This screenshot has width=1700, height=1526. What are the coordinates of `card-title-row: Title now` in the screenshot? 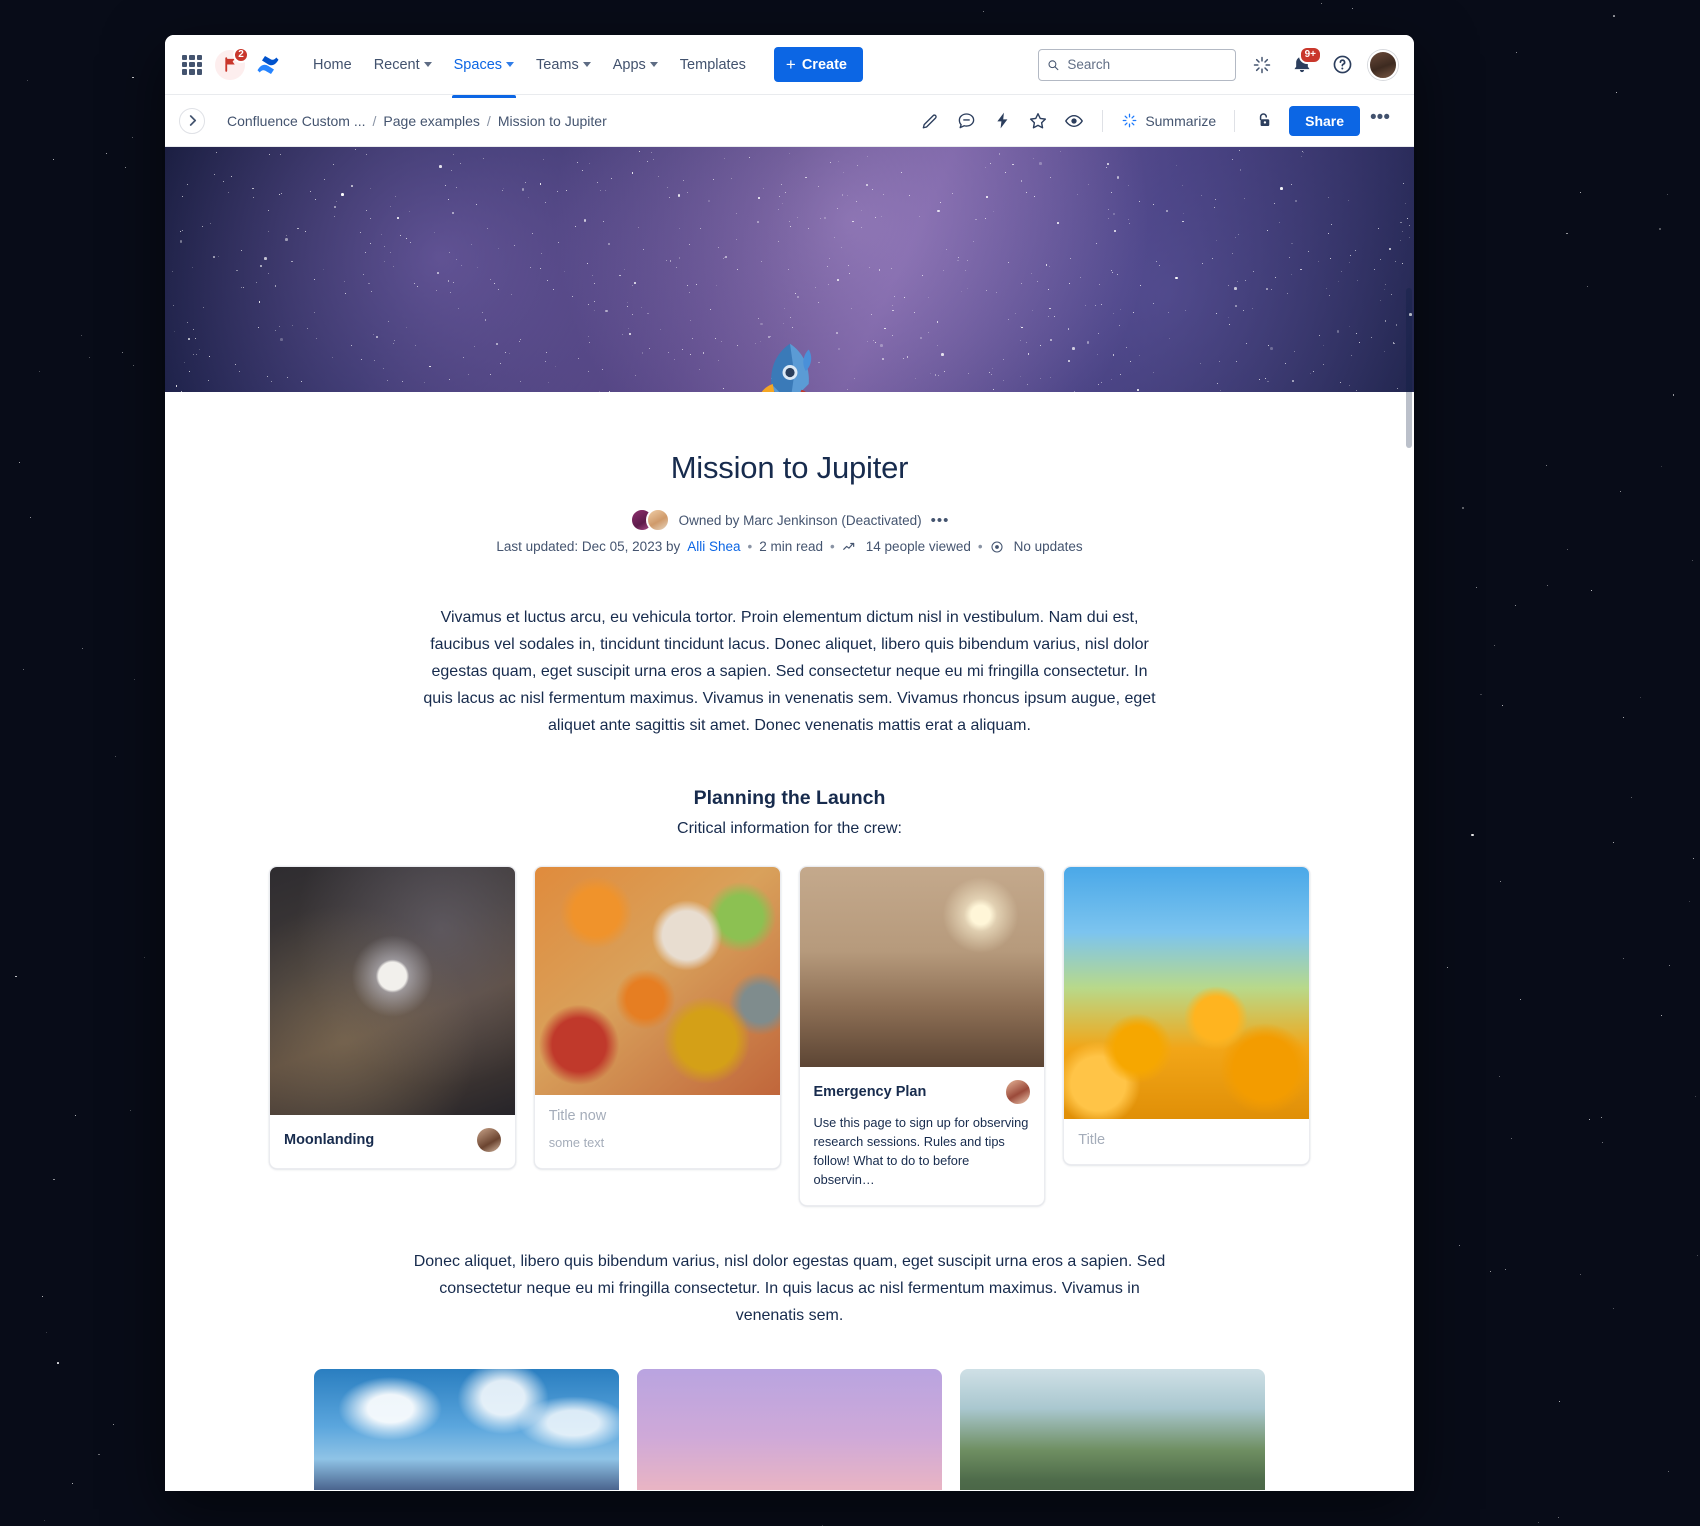 It's located at (657, 1116).